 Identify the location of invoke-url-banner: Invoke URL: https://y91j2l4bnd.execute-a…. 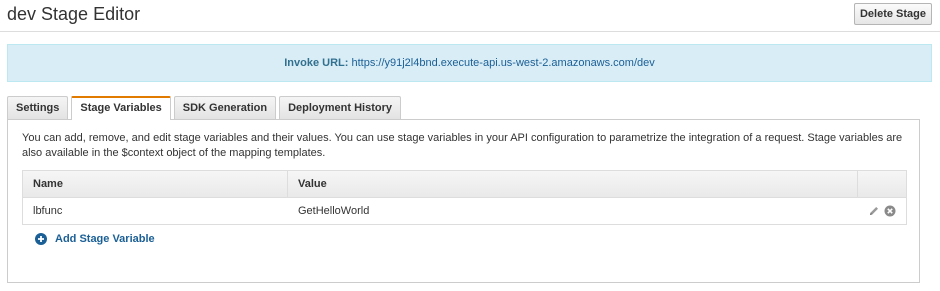
(469, 63).